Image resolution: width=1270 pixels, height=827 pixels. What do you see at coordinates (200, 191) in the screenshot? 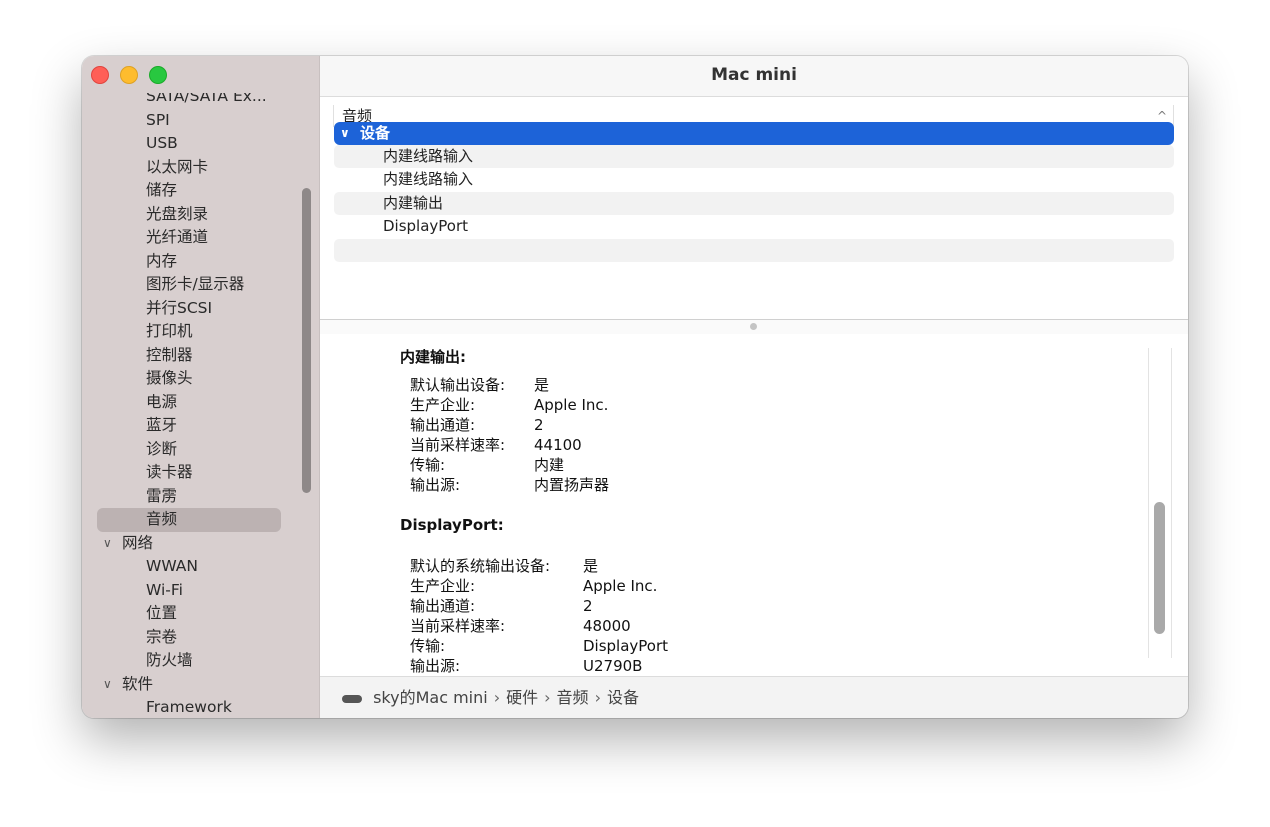
I see `sidebar-item: 储存` at bounding box center [200, 191].